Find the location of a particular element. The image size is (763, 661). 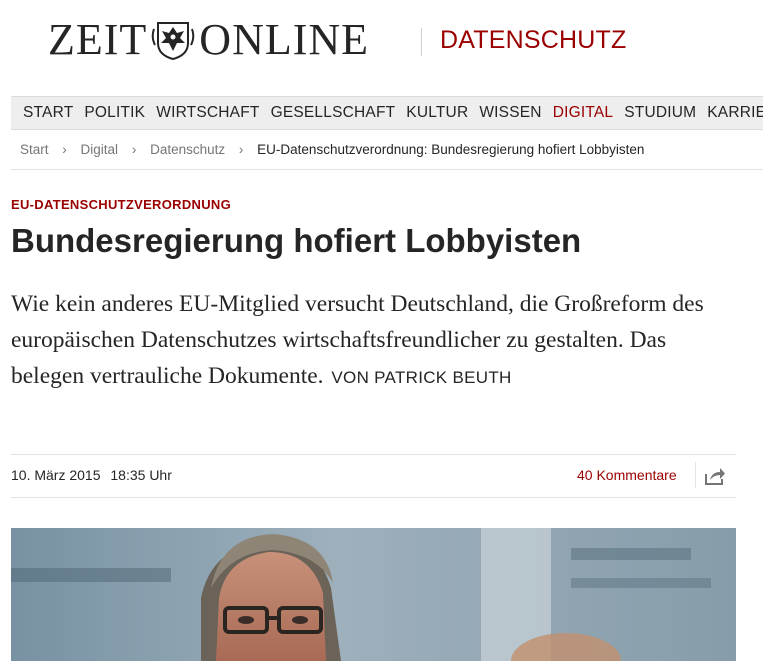

nav-item-politik: POLITIK is located at coordinates (114, 113).